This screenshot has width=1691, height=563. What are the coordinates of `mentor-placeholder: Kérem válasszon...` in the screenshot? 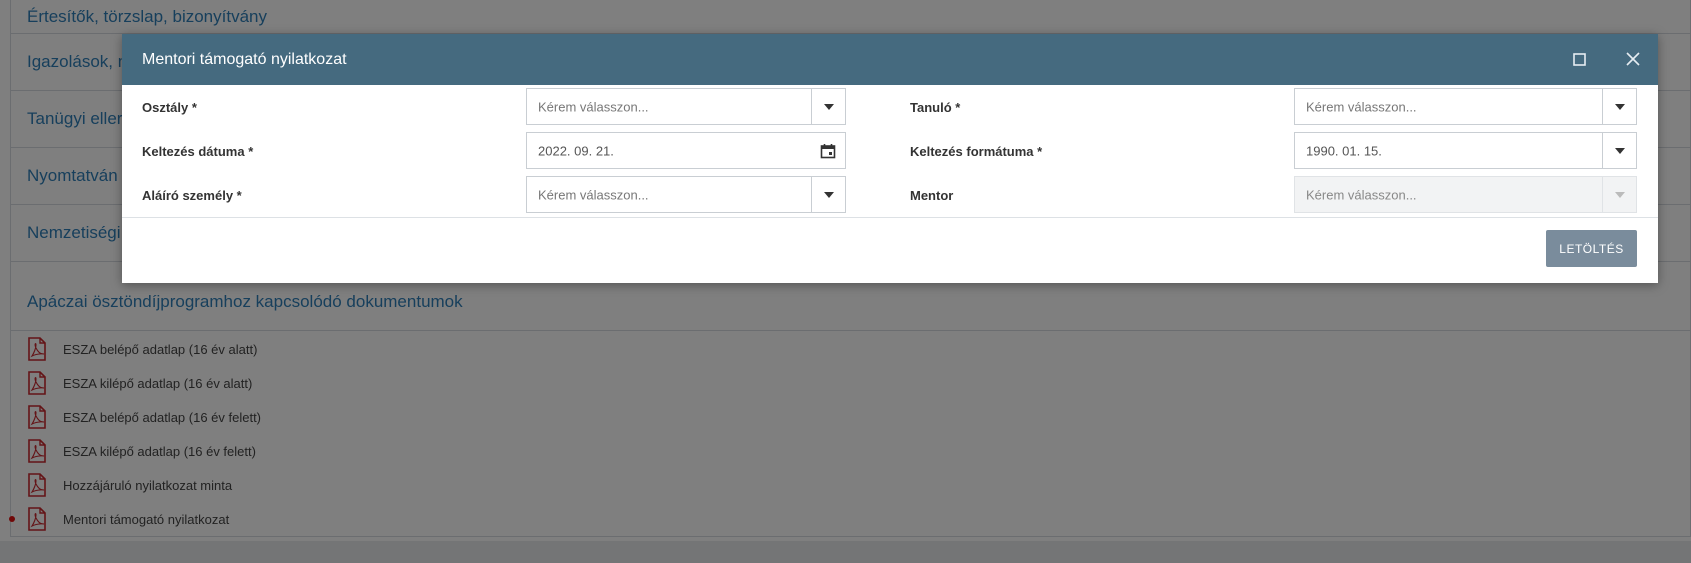 It's located at (1361, 194).